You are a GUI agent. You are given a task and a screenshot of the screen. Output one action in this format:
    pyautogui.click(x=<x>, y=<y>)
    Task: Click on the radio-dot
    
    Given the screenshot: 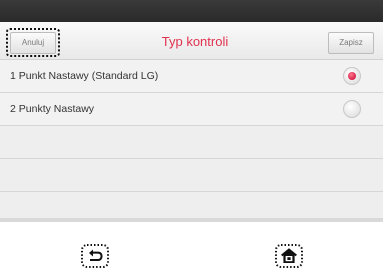 What is the action you would take?
    pyautogui.click(x=352, y=76)
    